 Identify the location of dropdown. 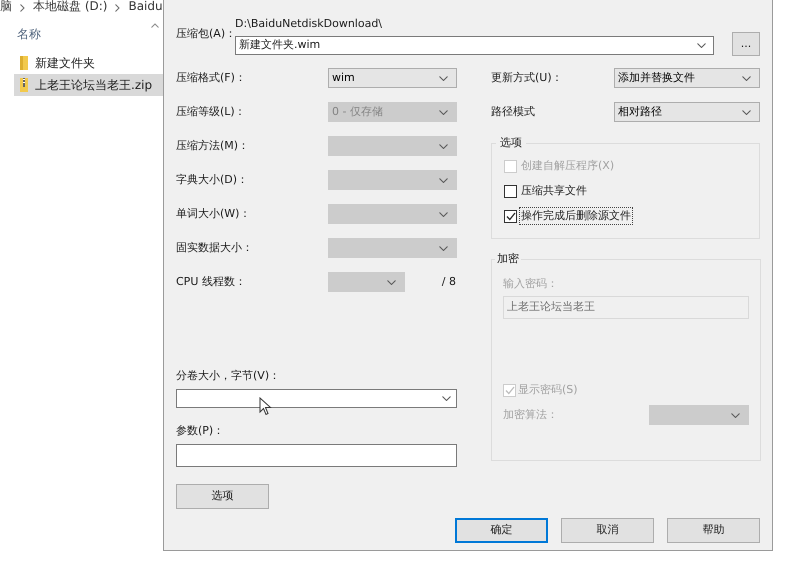
(699, 415).